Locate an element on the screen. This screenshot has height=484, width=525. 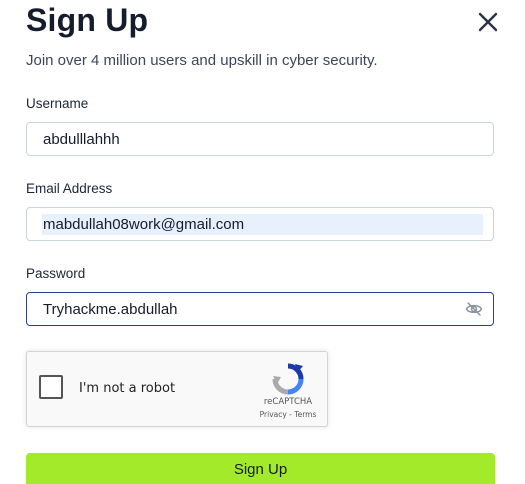
username-label: Username is located at coordinates (57, 103).